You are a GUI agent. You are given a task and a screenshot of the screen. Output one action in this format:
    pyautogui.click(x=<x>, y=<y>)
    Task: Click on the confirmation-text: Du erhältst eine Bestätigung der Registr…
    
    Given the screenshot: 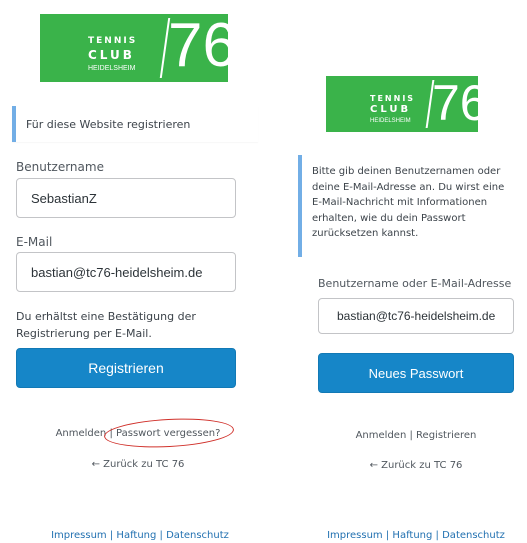 What is the action you would take?
    pyautogui.click(x=106, y=325)
    